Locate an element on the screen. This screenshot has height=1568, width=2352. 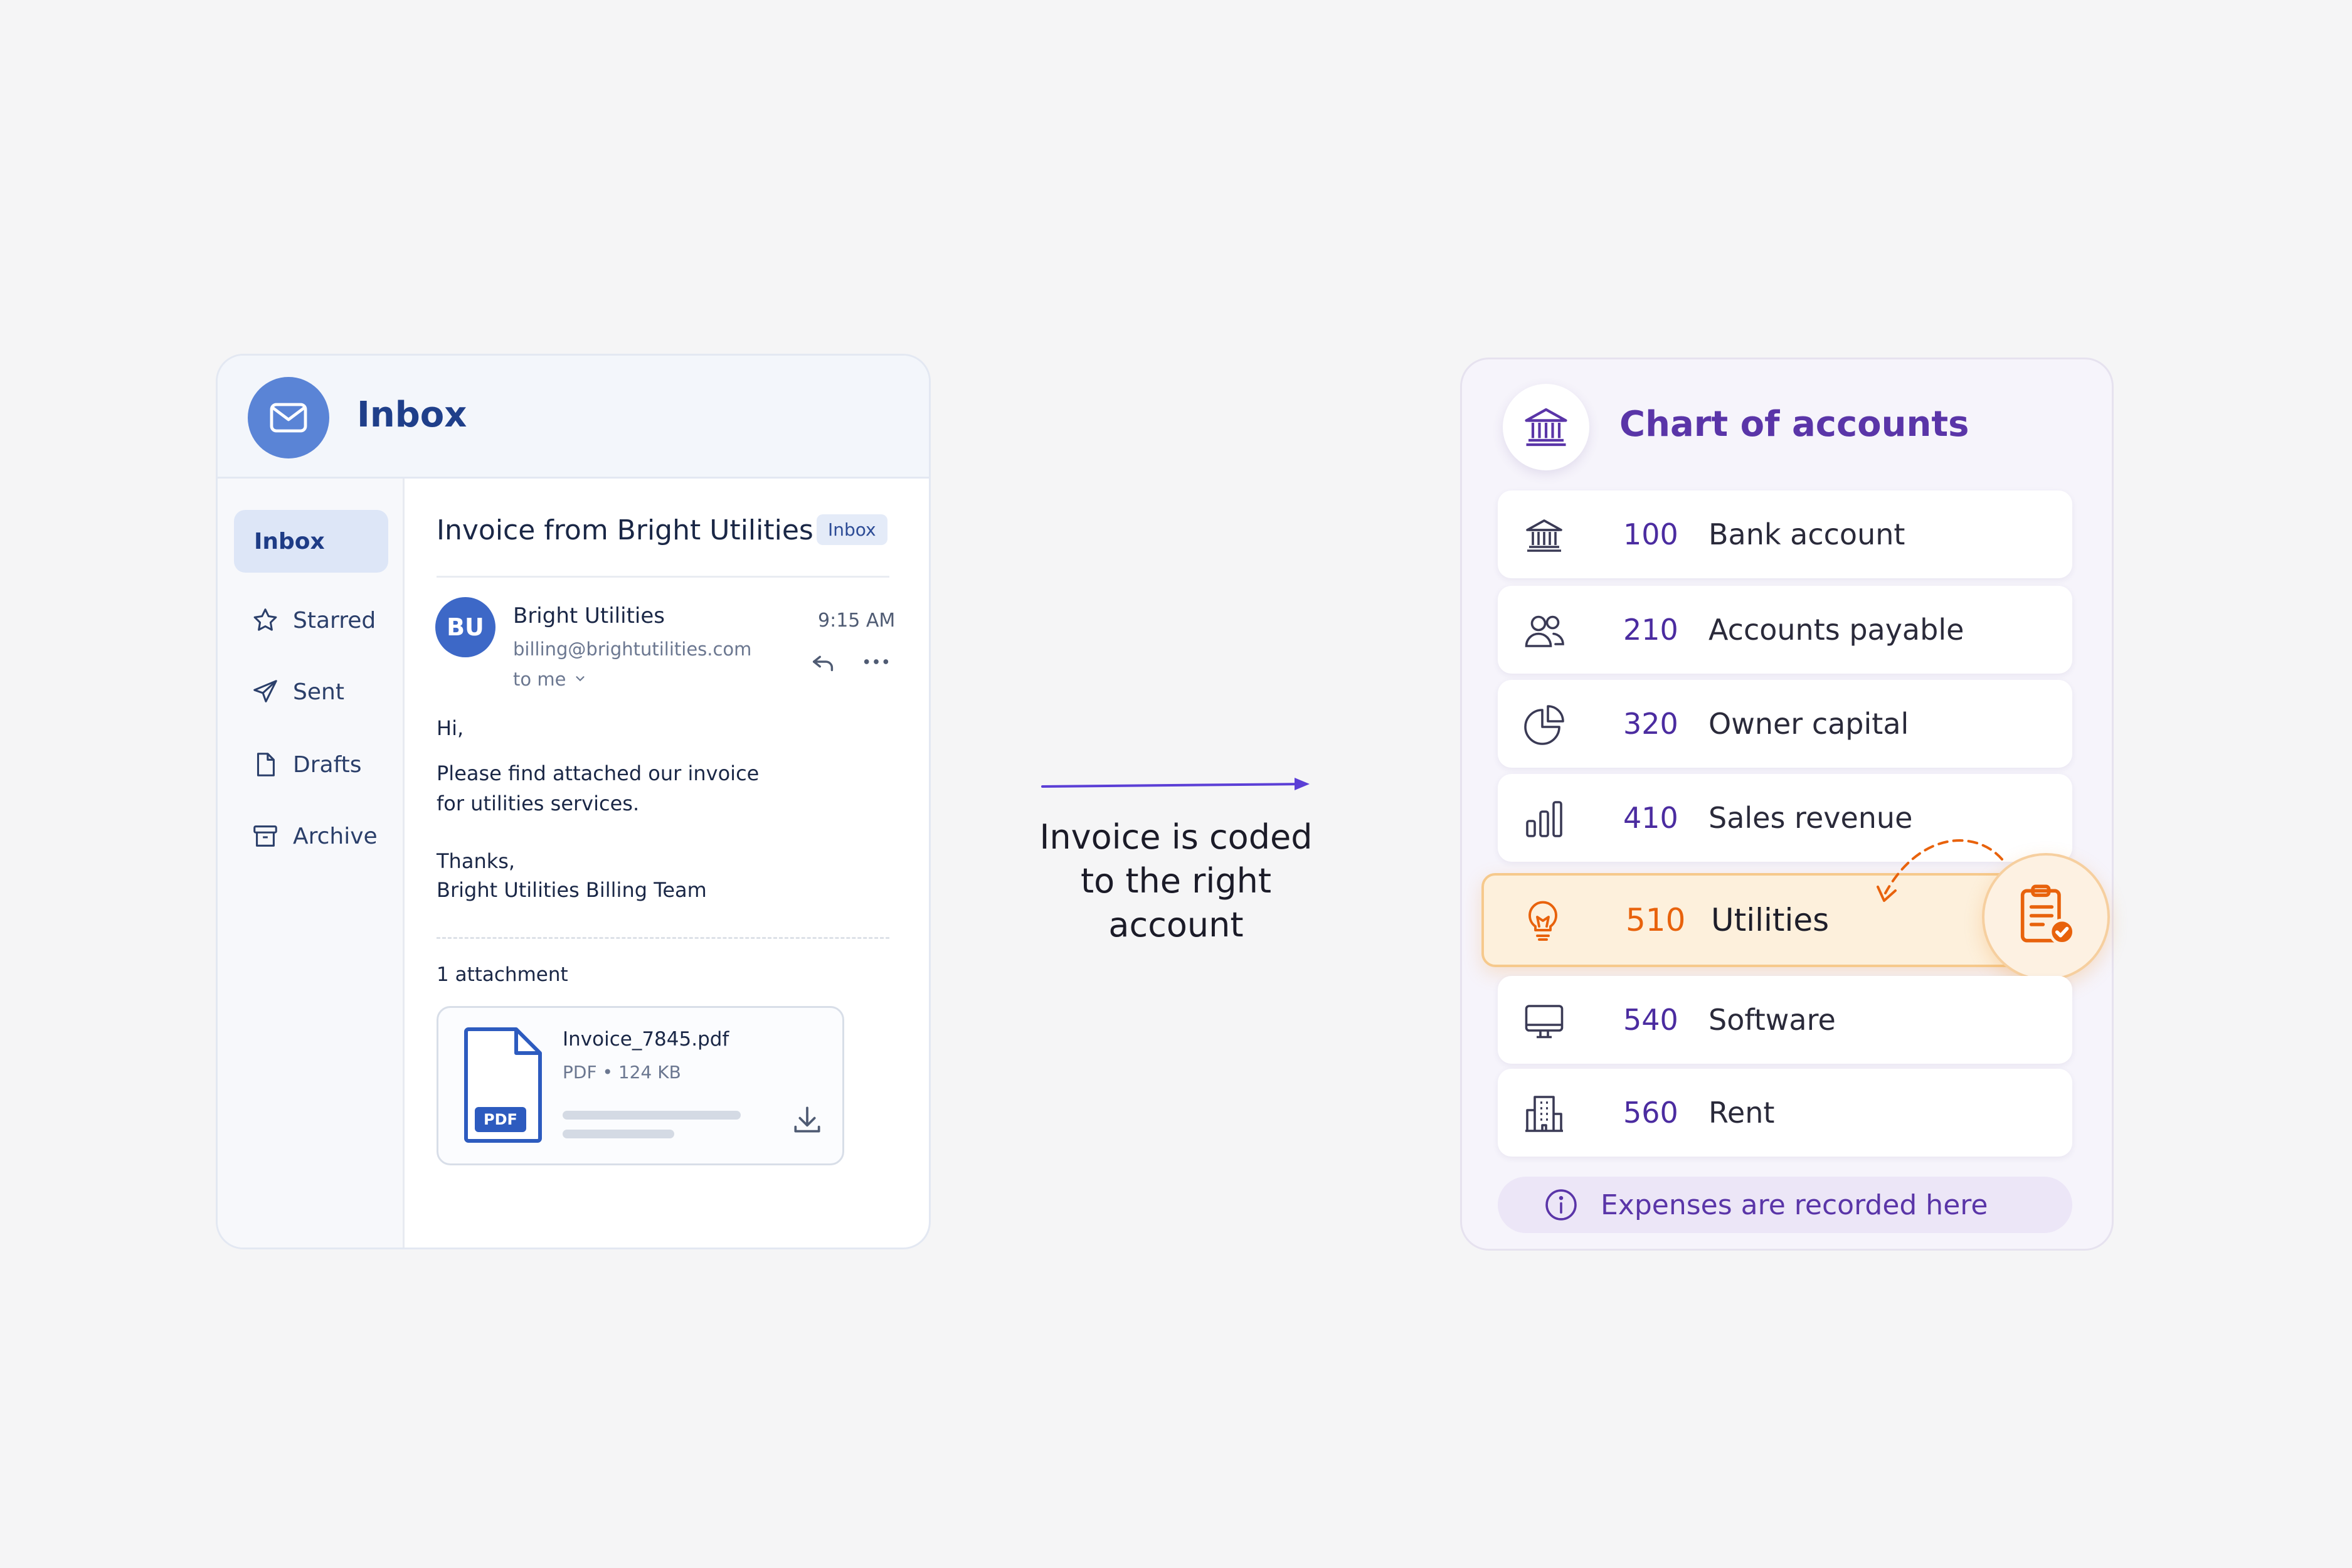
download-icon is located at coordinates (807, 1121).